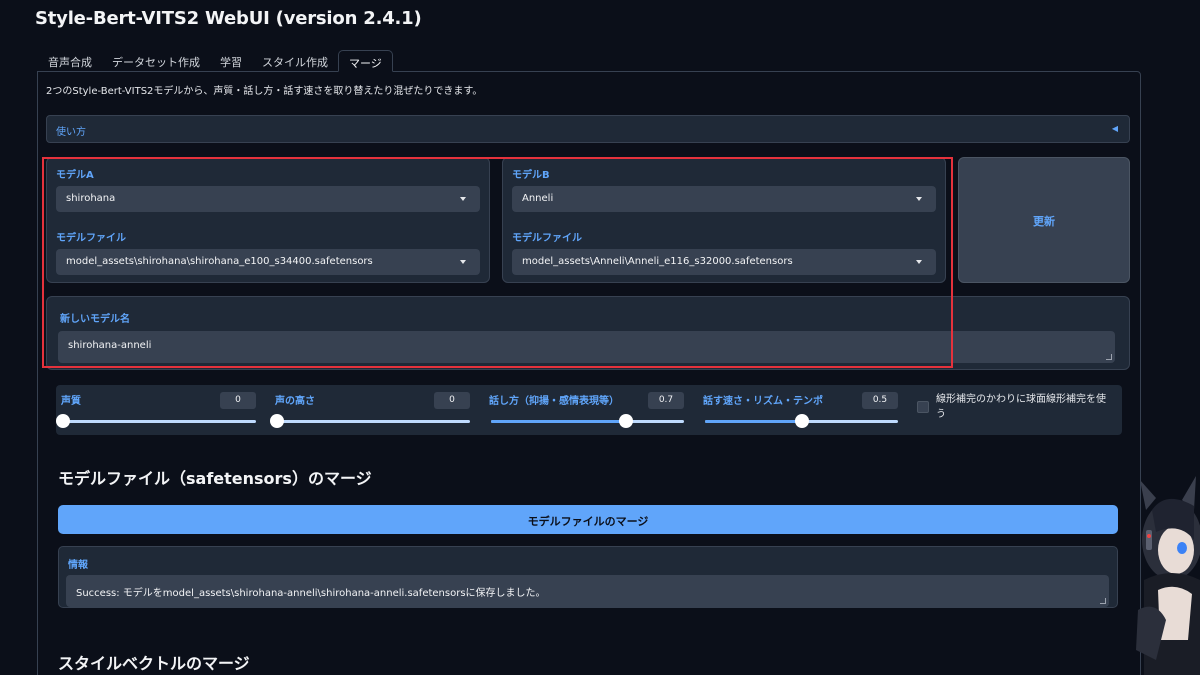 Image resolution: width=1200 pixels, height=675 pixels. I want to click on slerp-checkbox-label: 線形補完のかわりに球面線形補完を使う, so click(1021, 407).